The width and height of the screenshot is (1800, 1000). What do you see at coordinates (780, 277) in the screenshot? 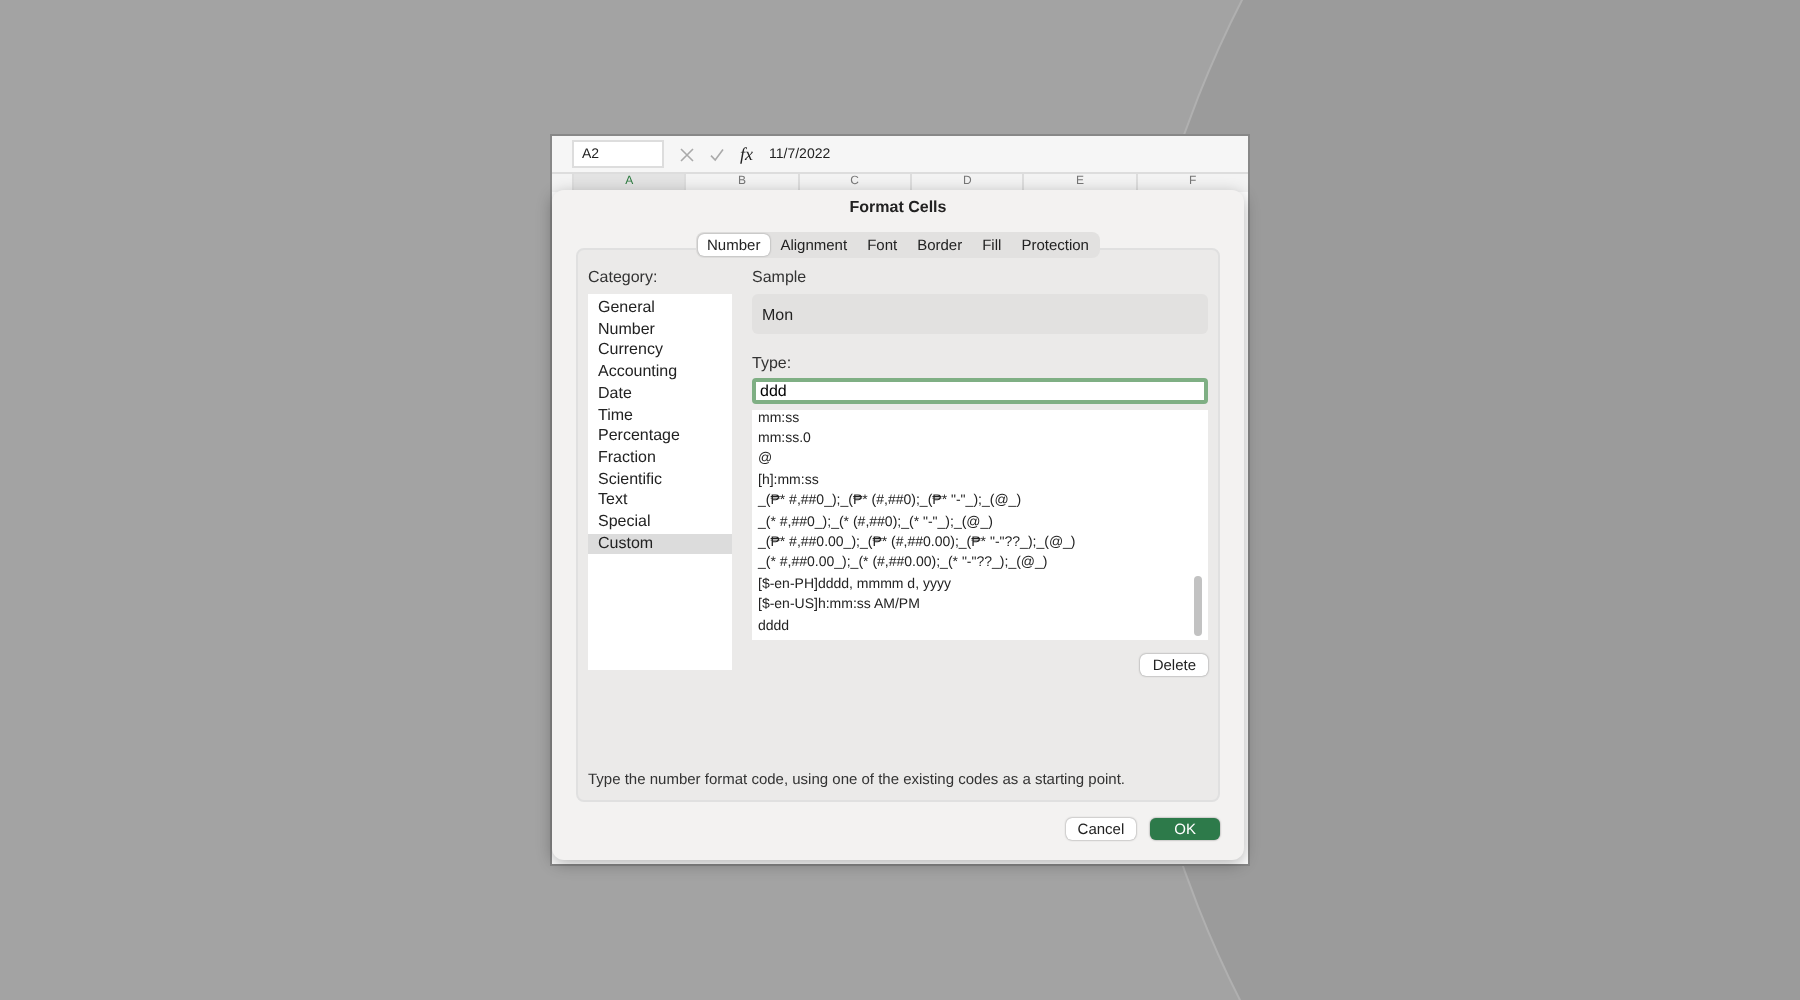
I see `sample-label: Sample` at bounding box center [780, 277].